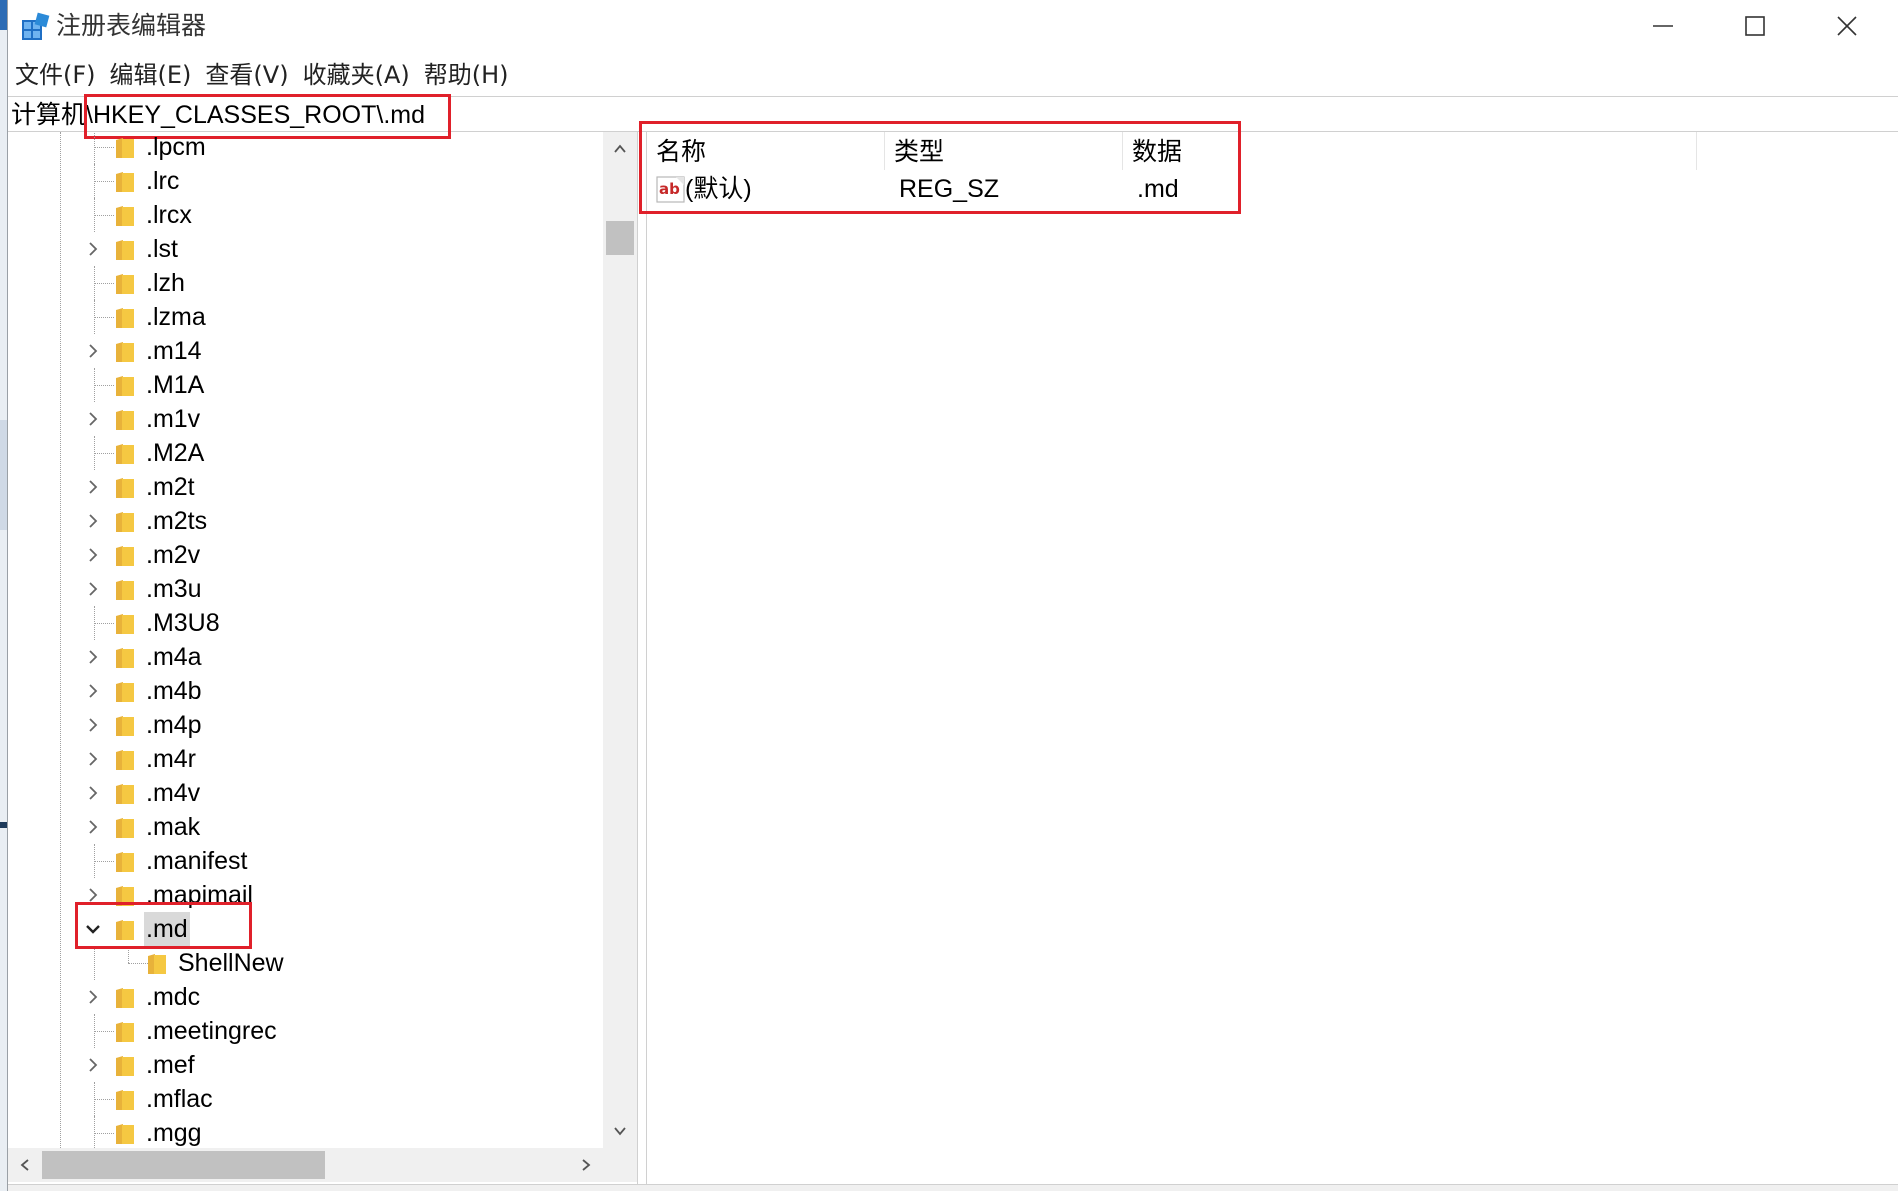 The image size is (1898, 1191). What do you see at coordinates (305, 385) in the screenshot?
I see `tree-key-item: .M1A` at bounding box center [305, 385].